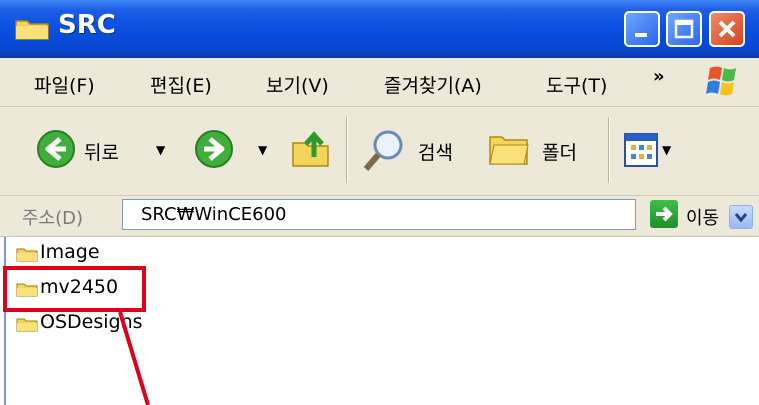 This screenshot has height=405, width=759. Describe the element at coordinates (435, 151) in the screenshot. I see `search-button: 검색` at that location.